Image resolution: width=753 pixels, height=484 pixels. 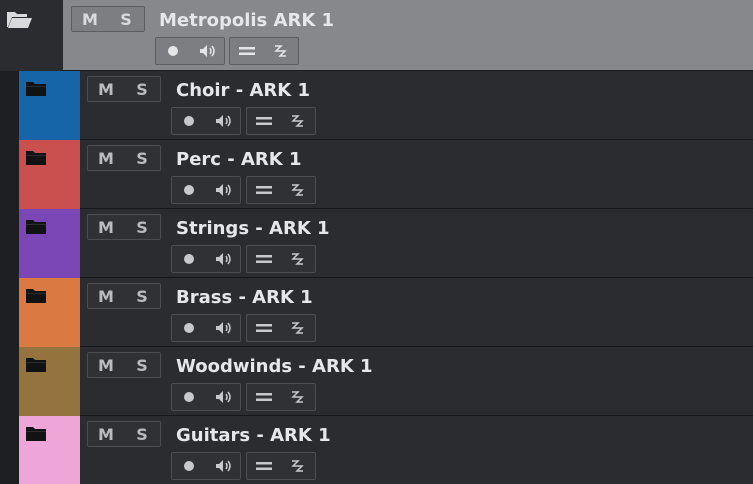 I want to click on track-row: M S Perc - ARK 1, so click(x=376, y=174).